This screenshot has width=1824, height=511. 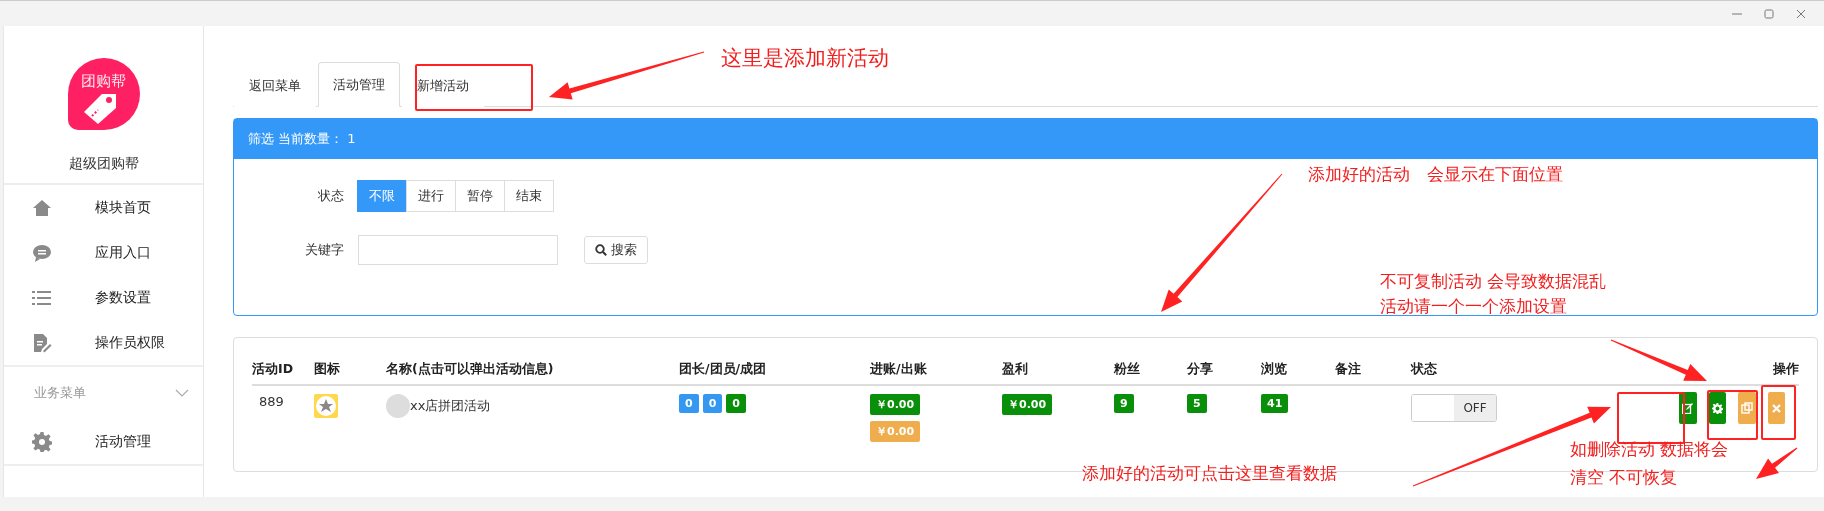 I want to click on column-header: 操作, so click(x=1786, y=368).